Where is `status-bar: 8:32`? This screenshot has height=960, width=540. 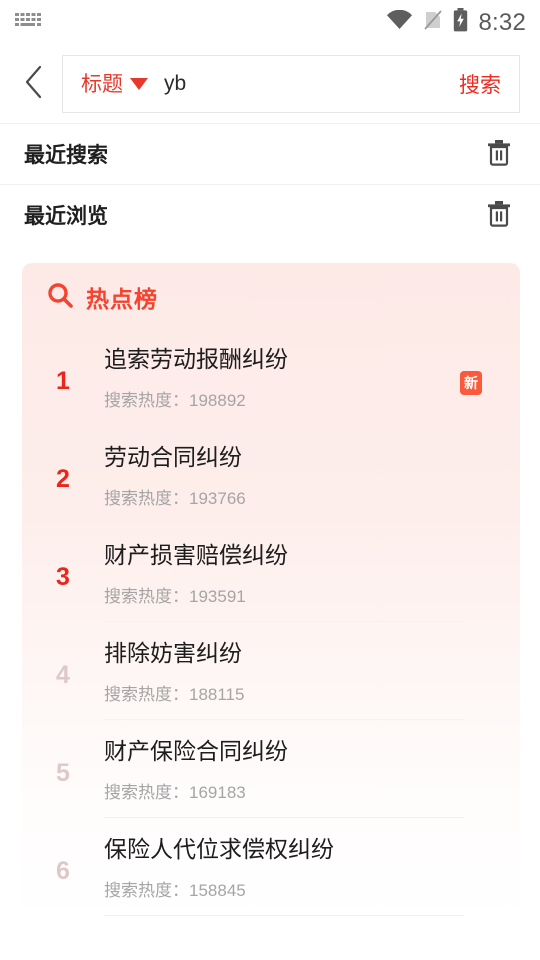 status-bar: 8:32 is located at coordinates (270, 22).